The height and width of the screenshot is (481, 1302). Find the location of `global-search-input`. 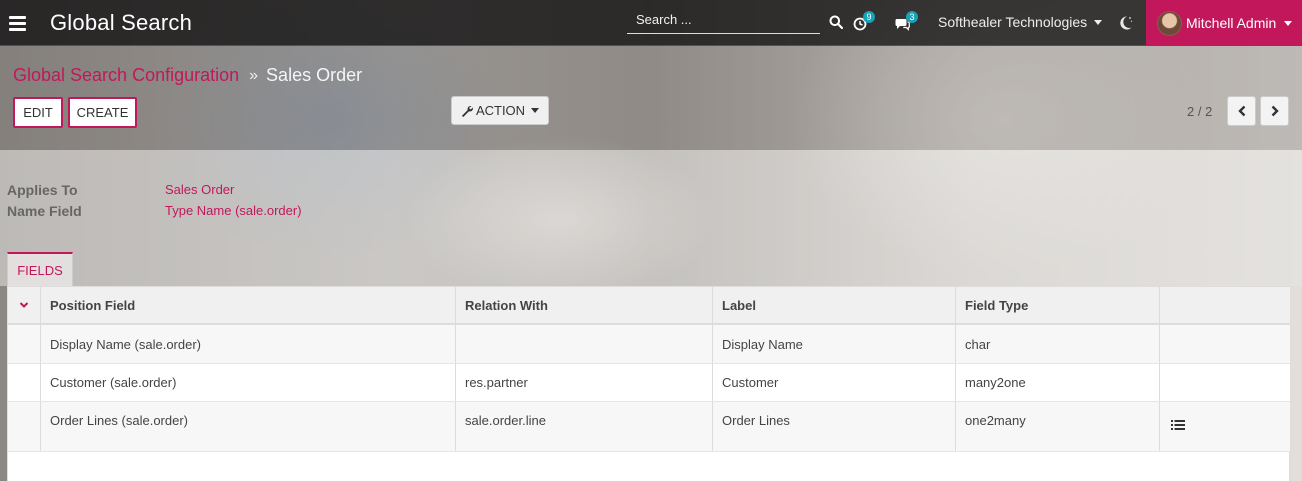

global-search-input is located at coordinates (723, 19).